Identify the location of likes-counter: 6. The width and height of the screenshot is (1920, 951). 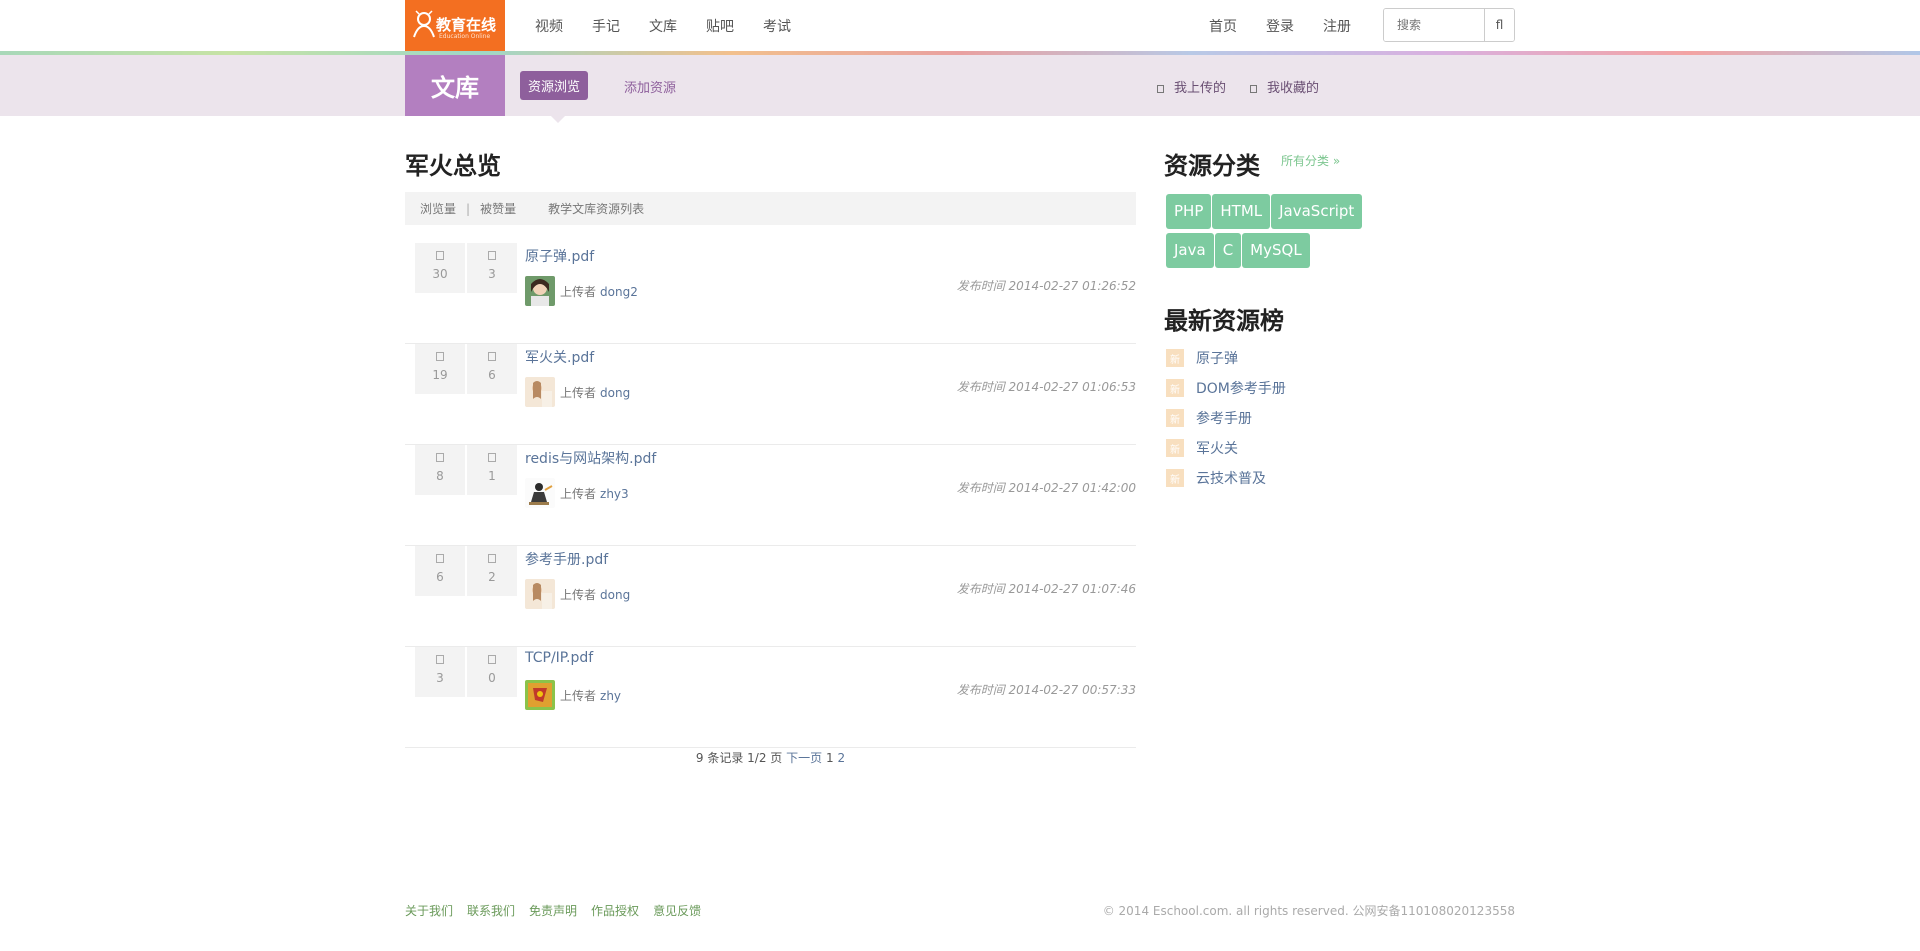
(492, 369).